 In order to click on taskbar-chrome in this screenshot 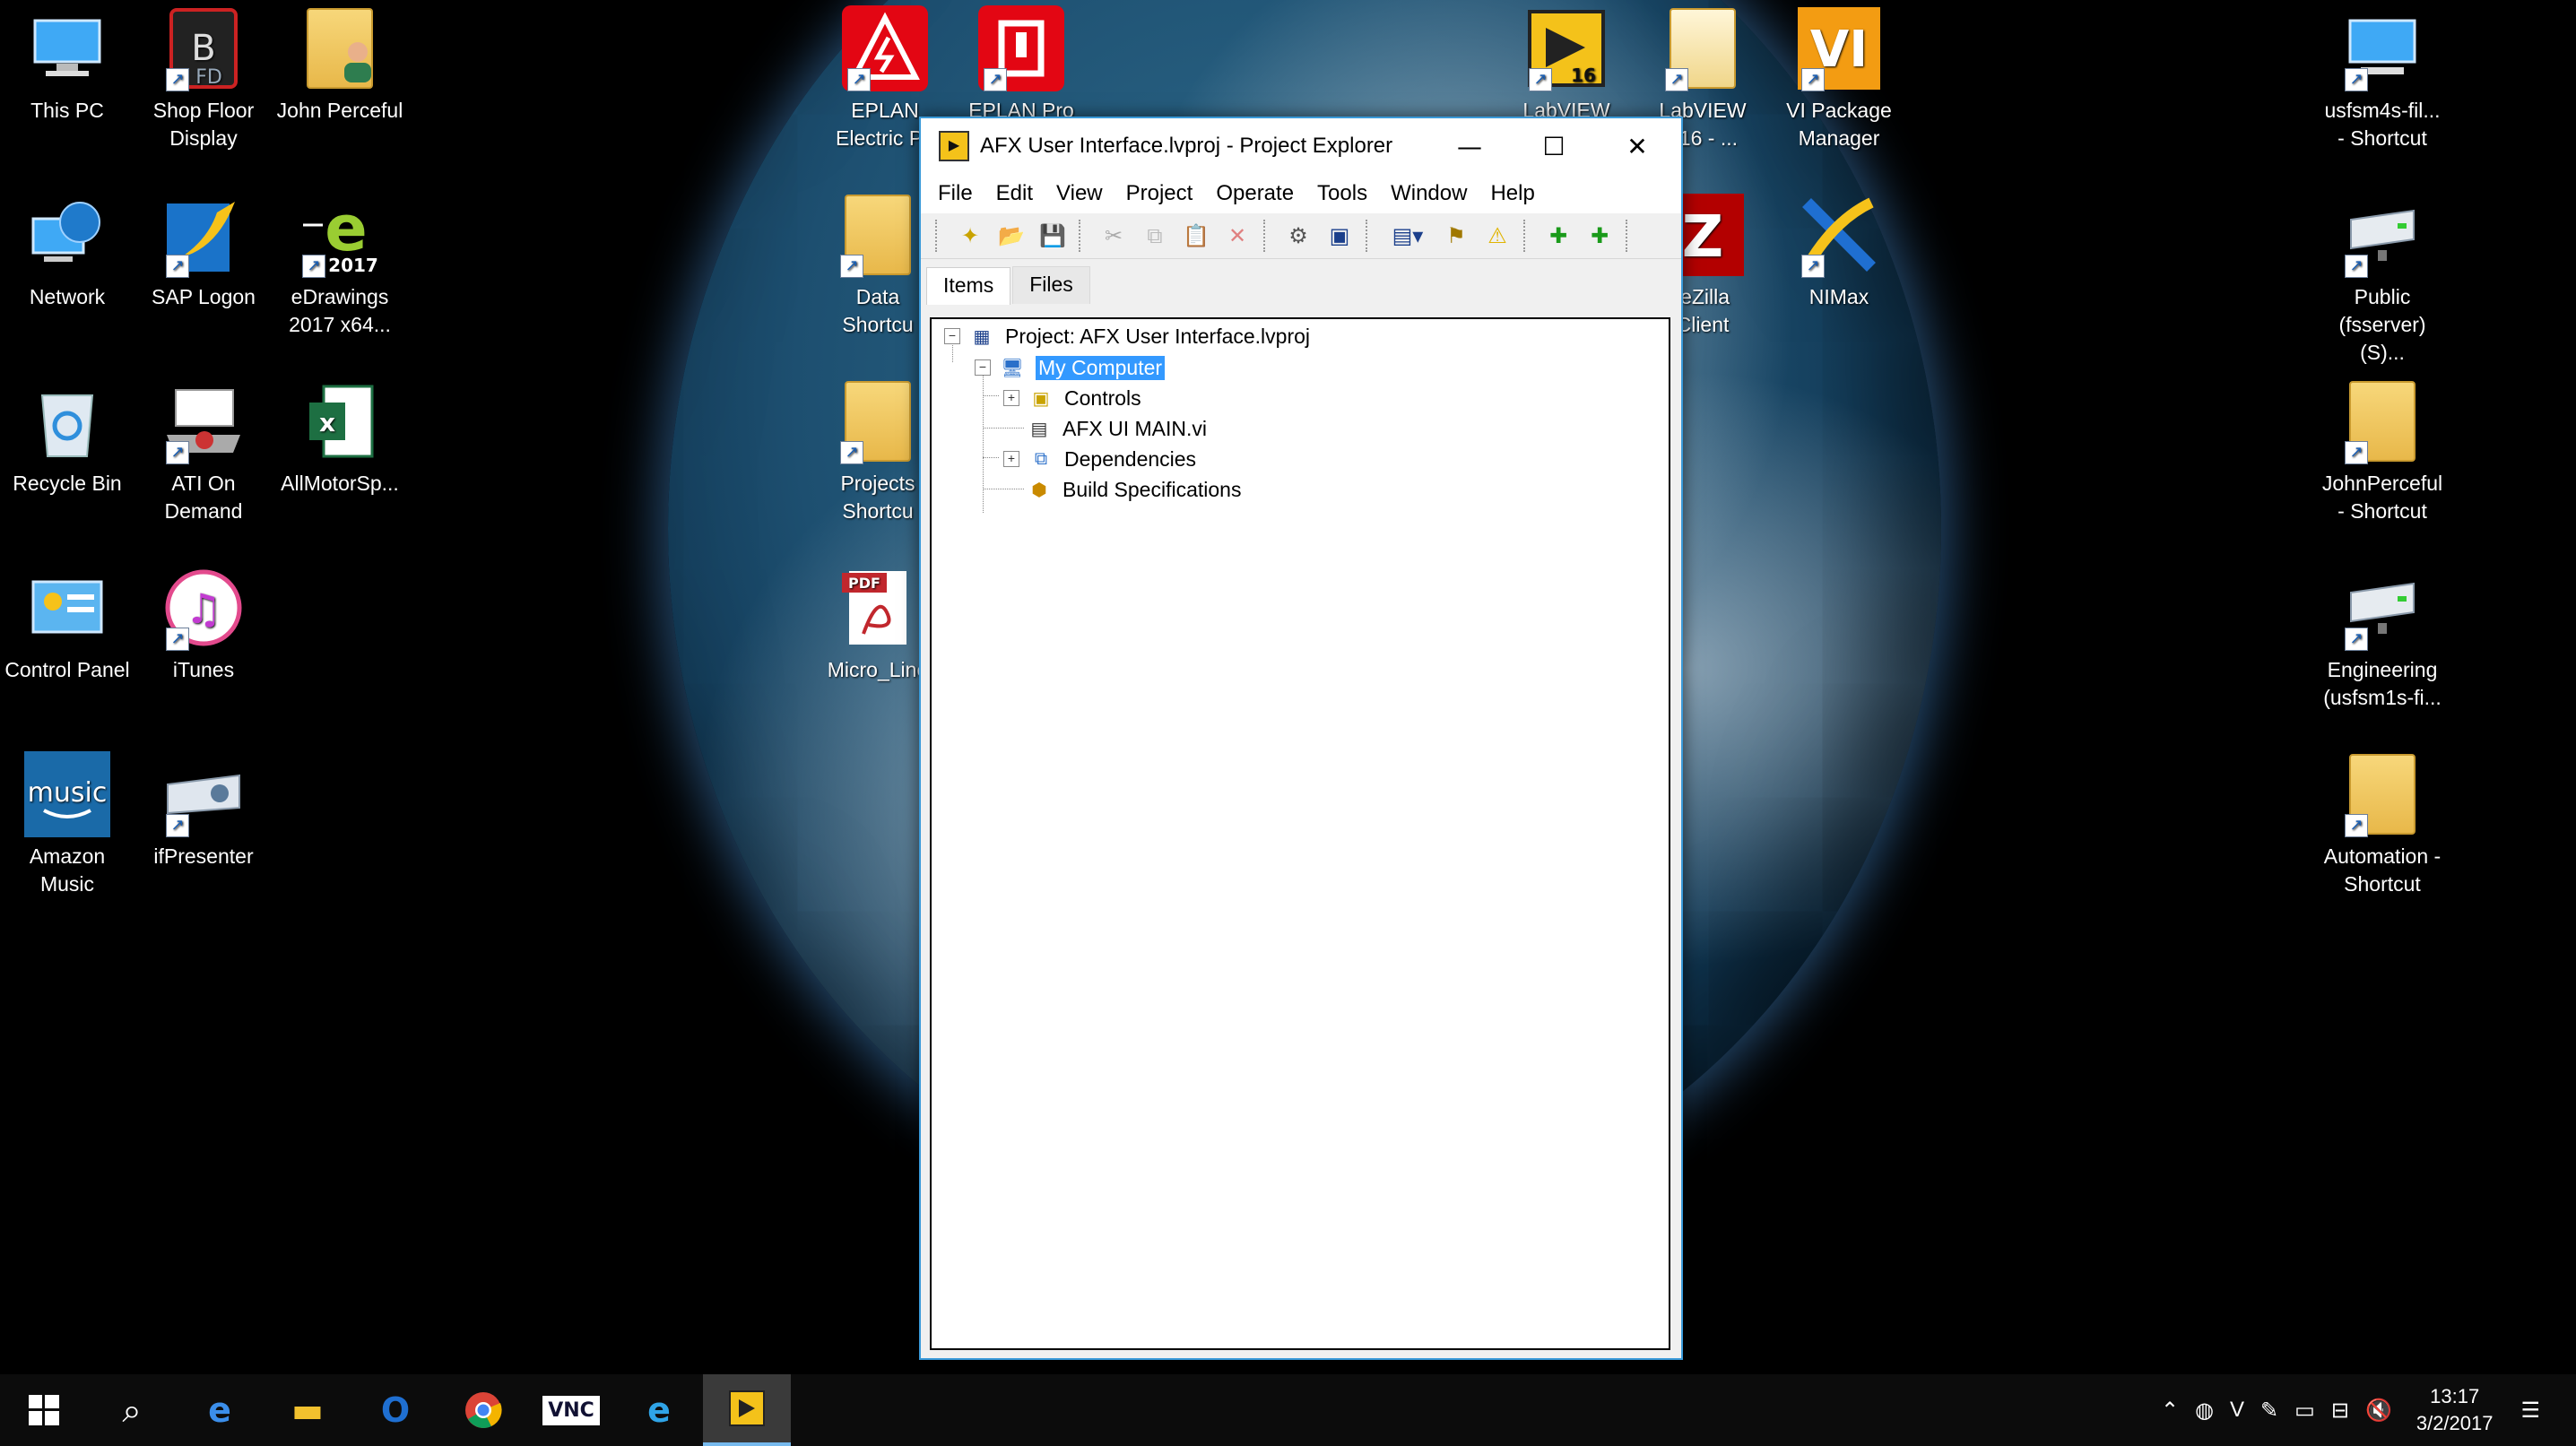, I will do `click(483, 1410)`.